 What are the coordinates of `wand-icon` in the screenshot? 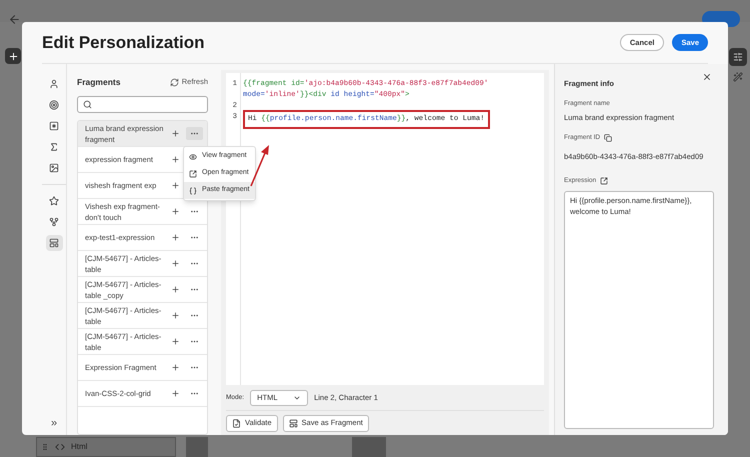 It's located at (738, 77).